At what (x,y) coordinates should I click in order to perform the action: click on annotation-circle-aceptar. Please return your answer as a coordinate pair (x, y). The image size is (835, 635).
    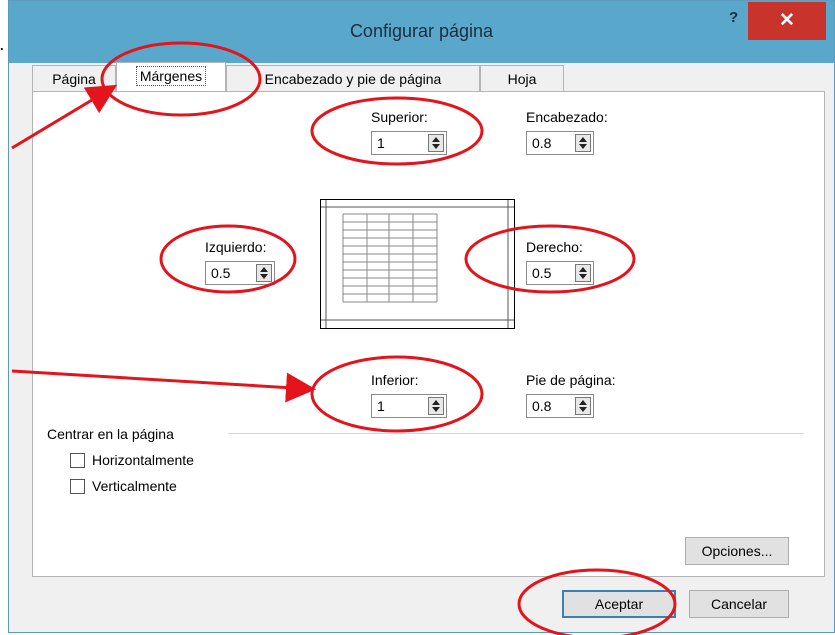
    Looking at the image, I should click on (597, 601).